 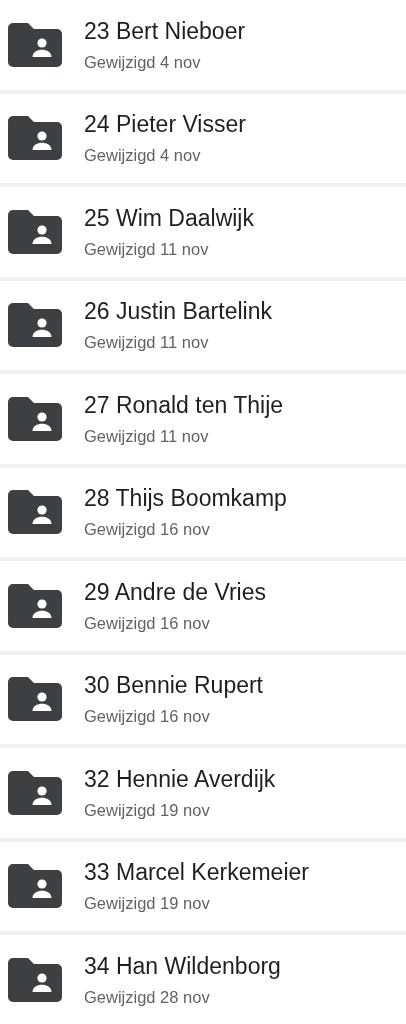 I want to click on folder-name: 29 Andre de Vries, so click(x=175, y=592).